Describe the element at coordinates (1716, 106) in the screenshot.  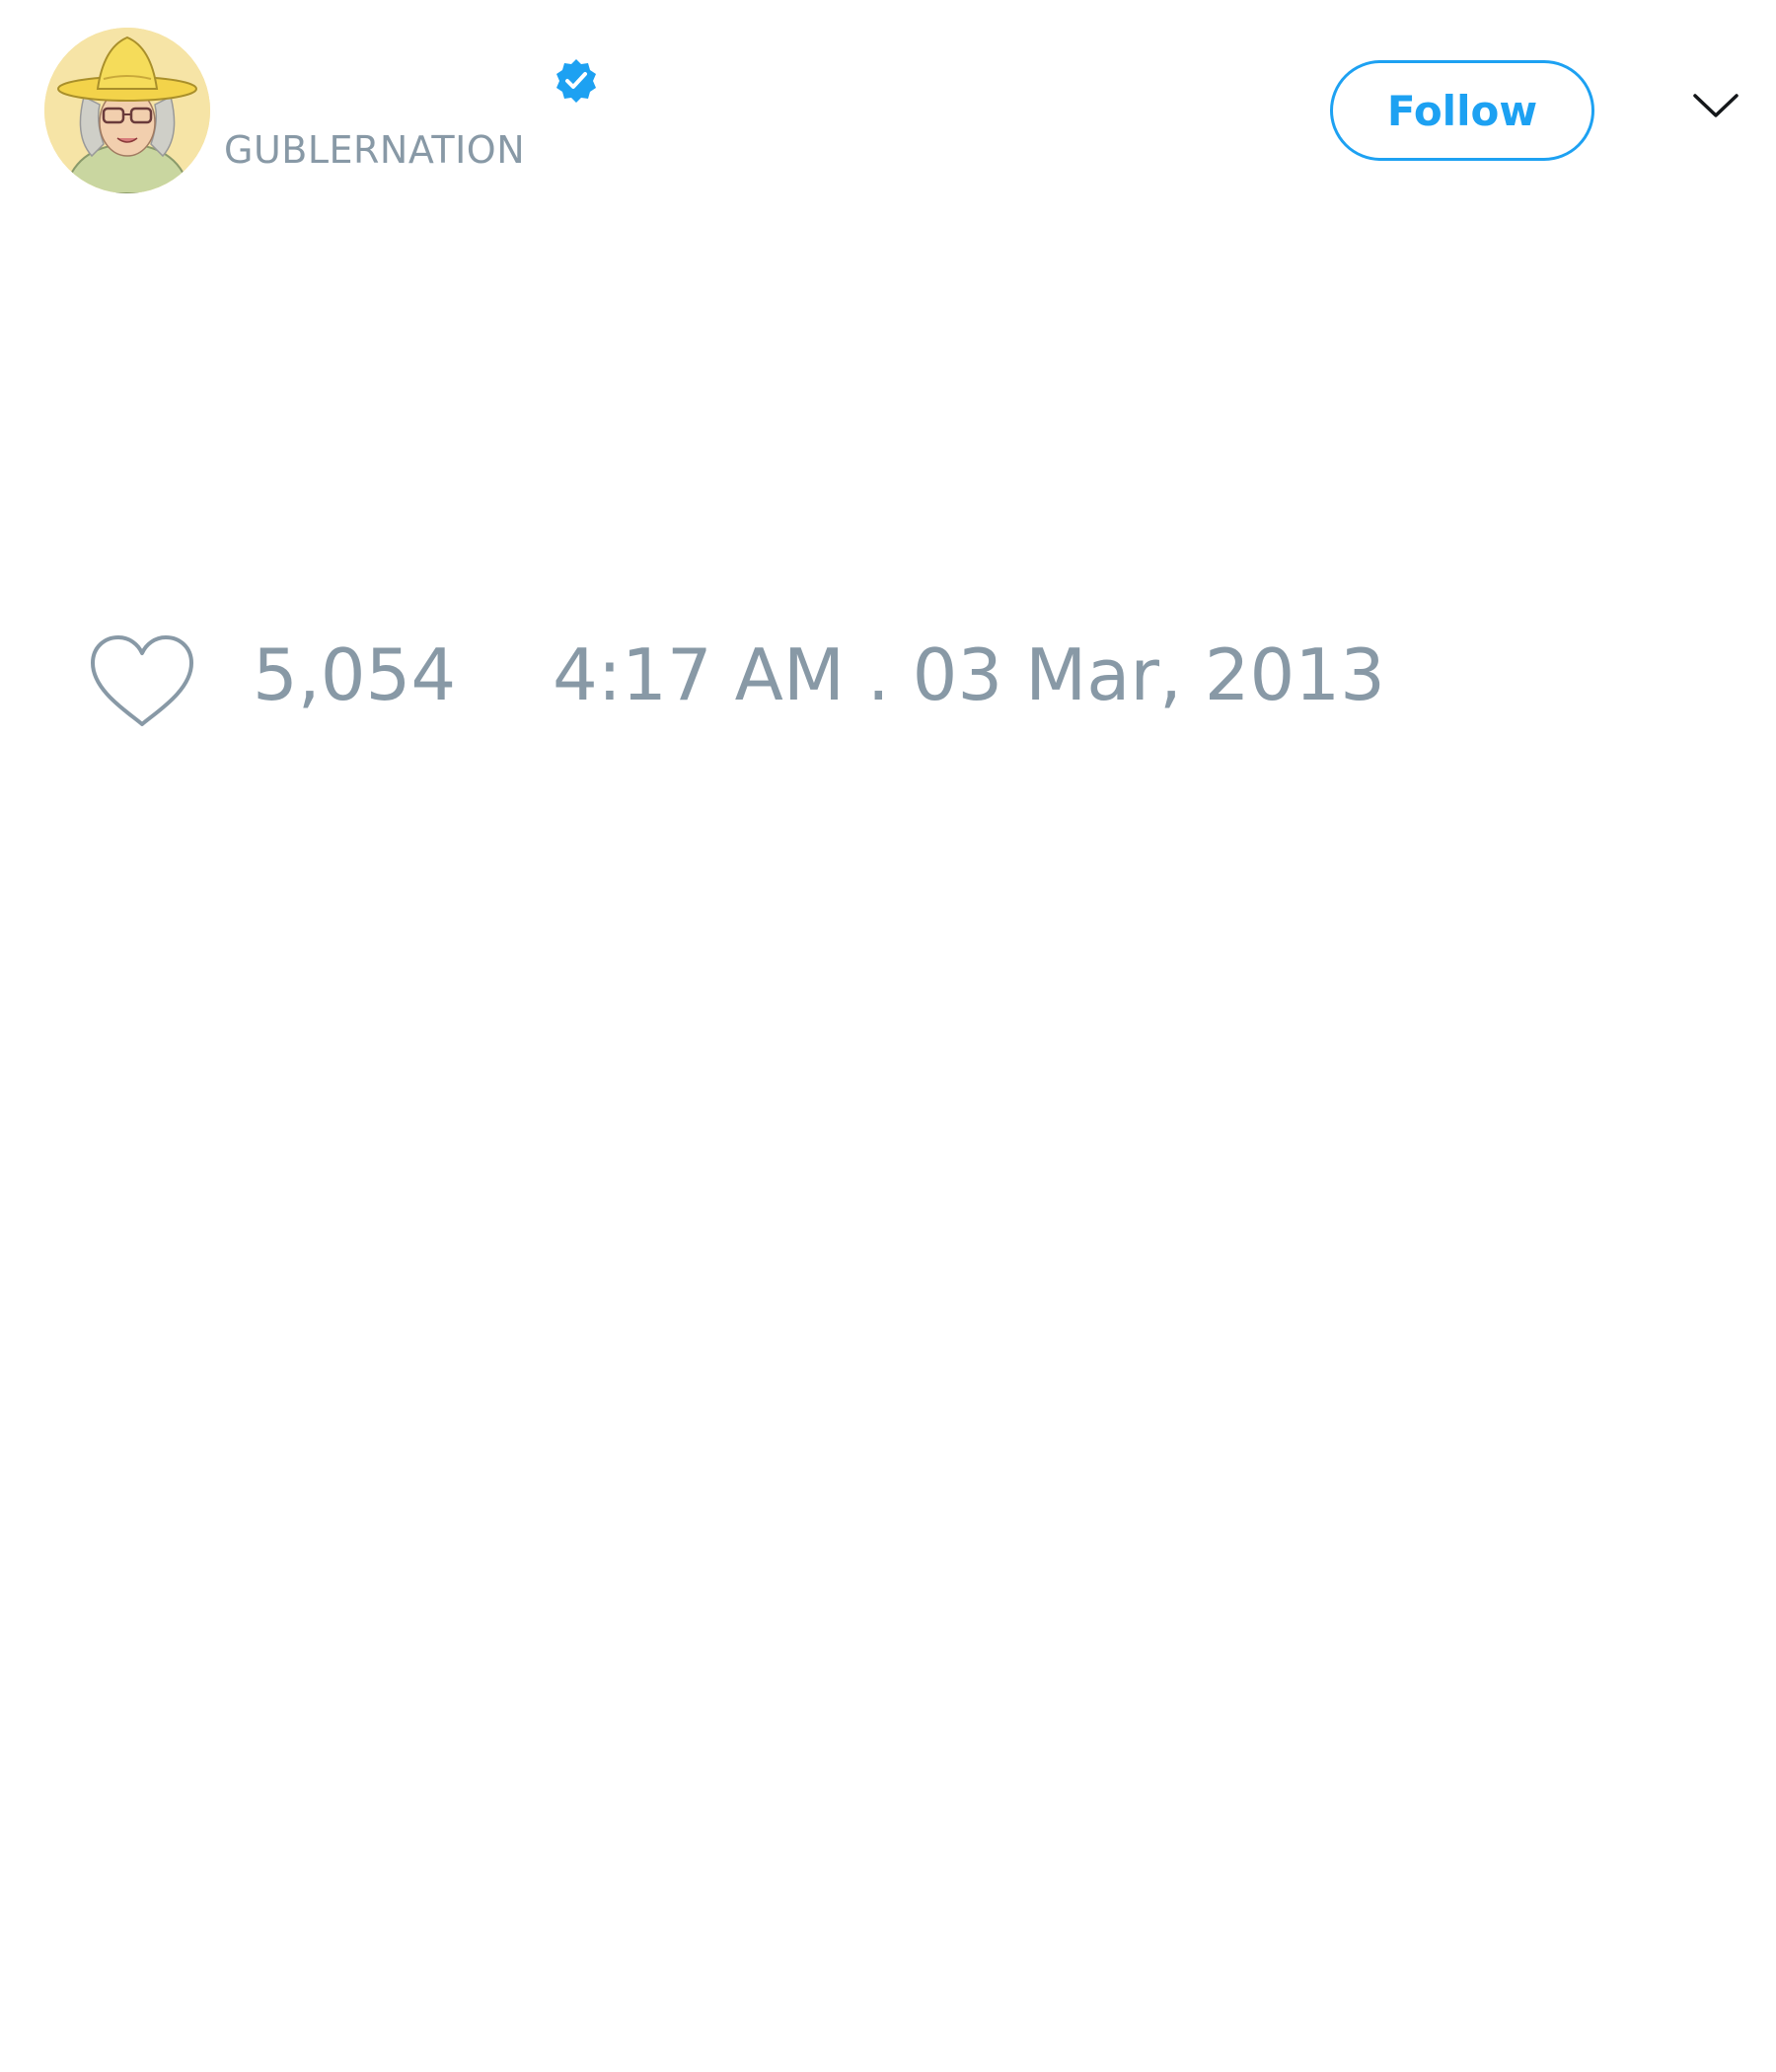
I see `chevron-down-icon` at that location.